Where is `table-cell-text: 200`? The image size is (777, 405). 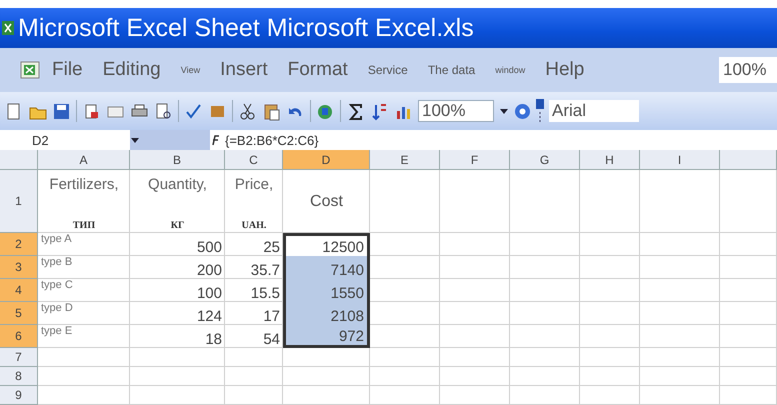 table-cell-text: 200 is located at coordinates (209, 270).